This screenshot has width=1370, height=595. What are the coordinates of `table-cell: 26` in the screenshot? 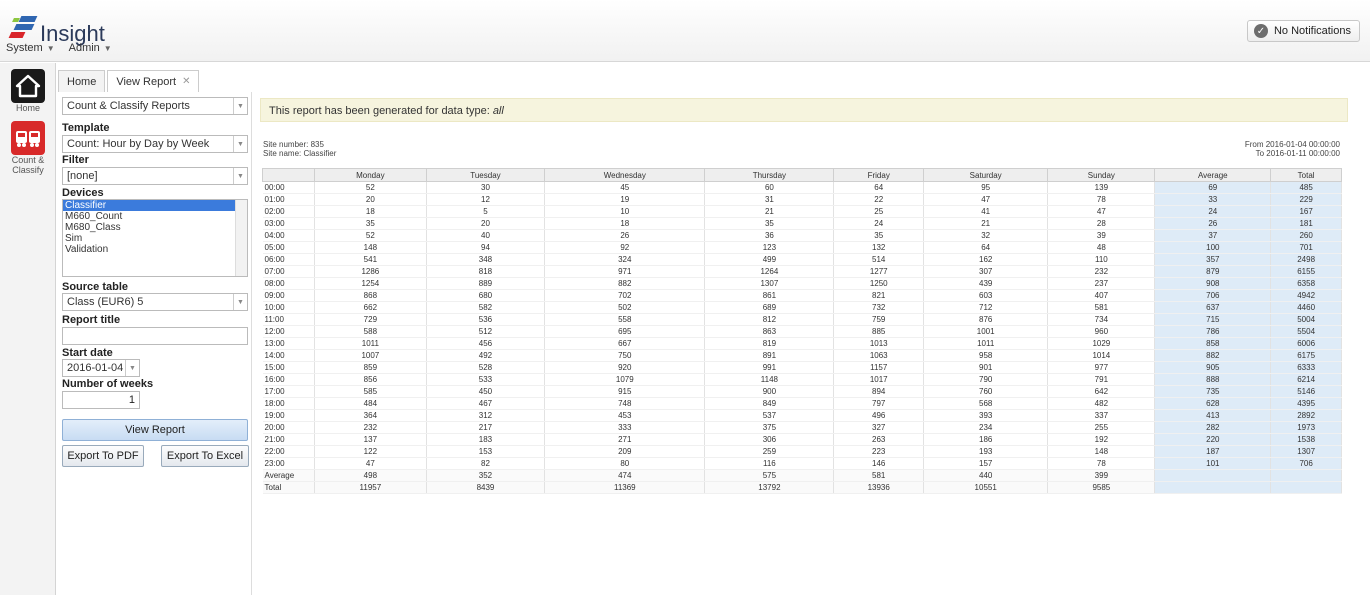 It's located at (625, 235).